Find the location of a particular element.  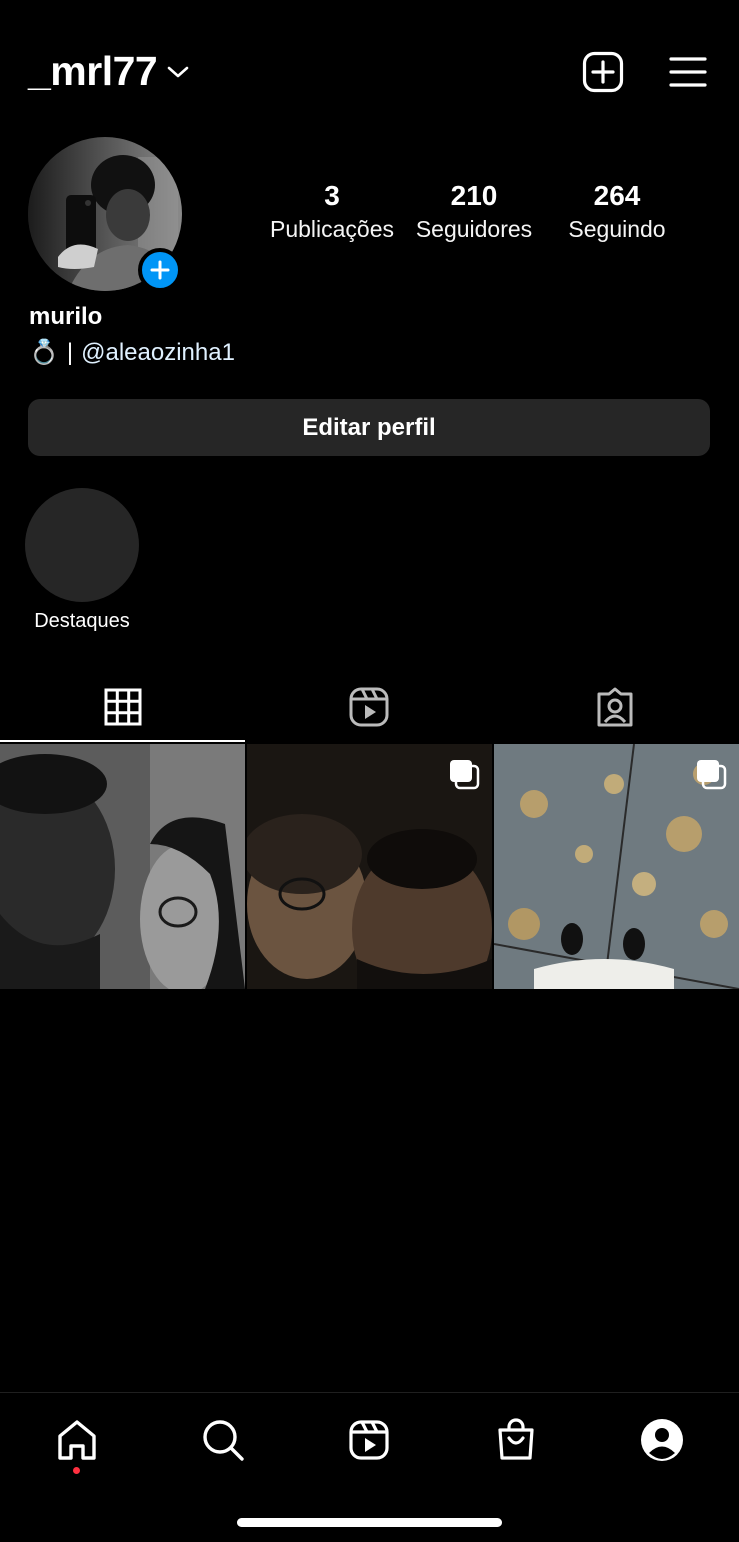

shop-icon is located at coordinates (516, 1439).